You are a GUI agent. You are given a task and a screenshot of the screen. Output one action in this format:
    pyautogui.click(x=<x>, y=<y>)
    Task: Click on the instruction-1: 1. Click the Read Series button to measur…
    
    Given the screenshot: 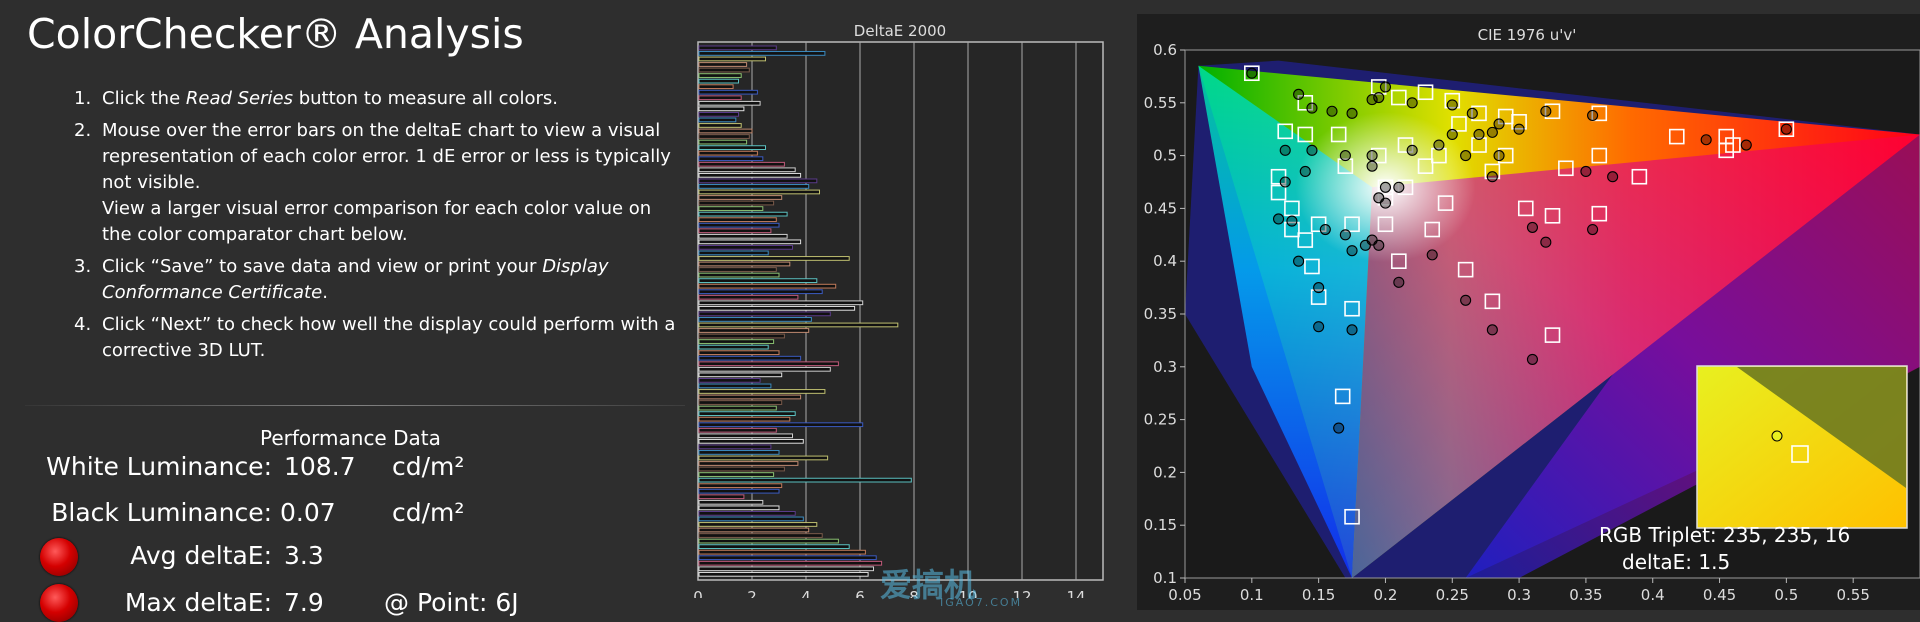 What is the action you would take?
    pyautogui.click(x=316, y=98)
    